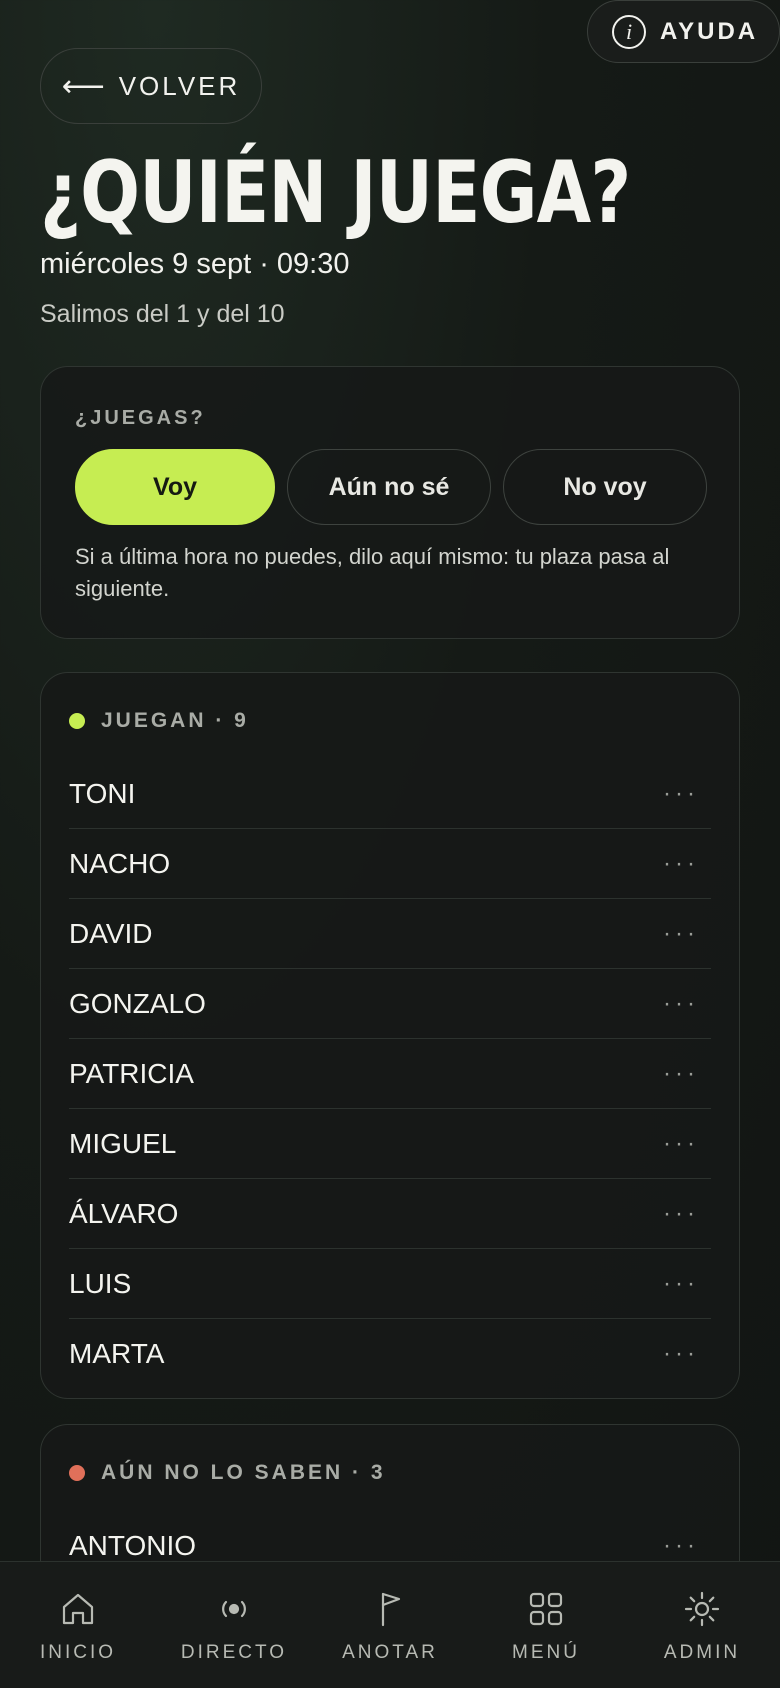 This screenshot has width=780, height=1688. What do you see at coordinates (78, 1652) in the screenshot?
I see `nav-label: INICIO` at bounding box center [78, 1652].